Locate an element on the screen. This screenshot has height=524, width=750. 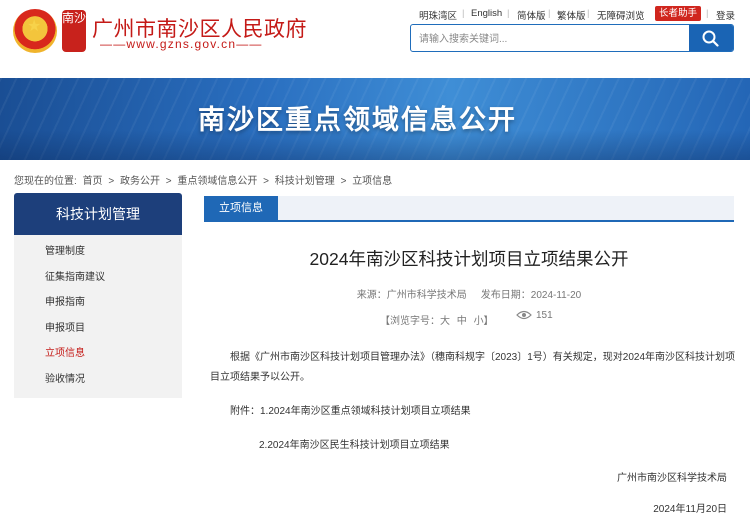
view-counter: 151 is located at coordinates (534, 315).